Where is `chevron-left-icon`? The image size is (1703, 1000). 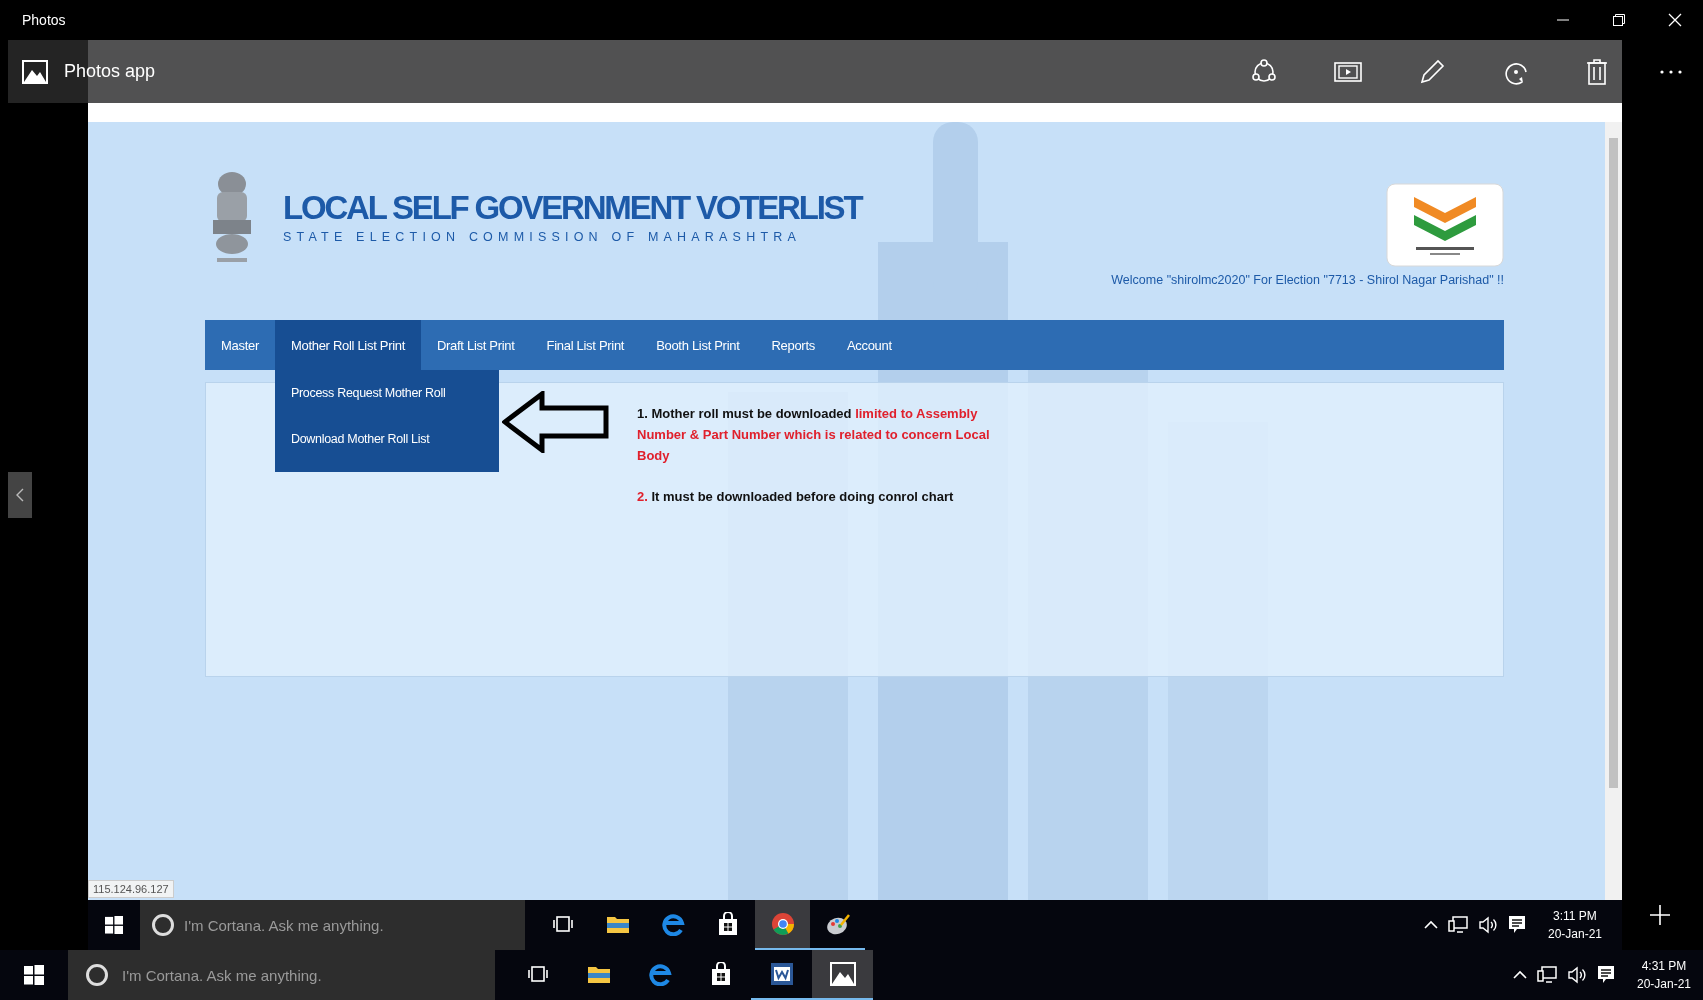
chevron-left-icon is located at coordinates (20, 495).